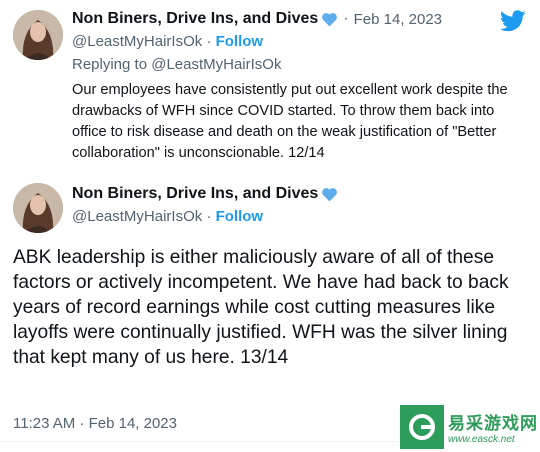 This screenshot has width=540, height=452. What do you see at coordinates (176, 64) in the screenshot?
I see `replying-to: Replying to @LeastMyHairIsOk` at bounding box center [176, 64].